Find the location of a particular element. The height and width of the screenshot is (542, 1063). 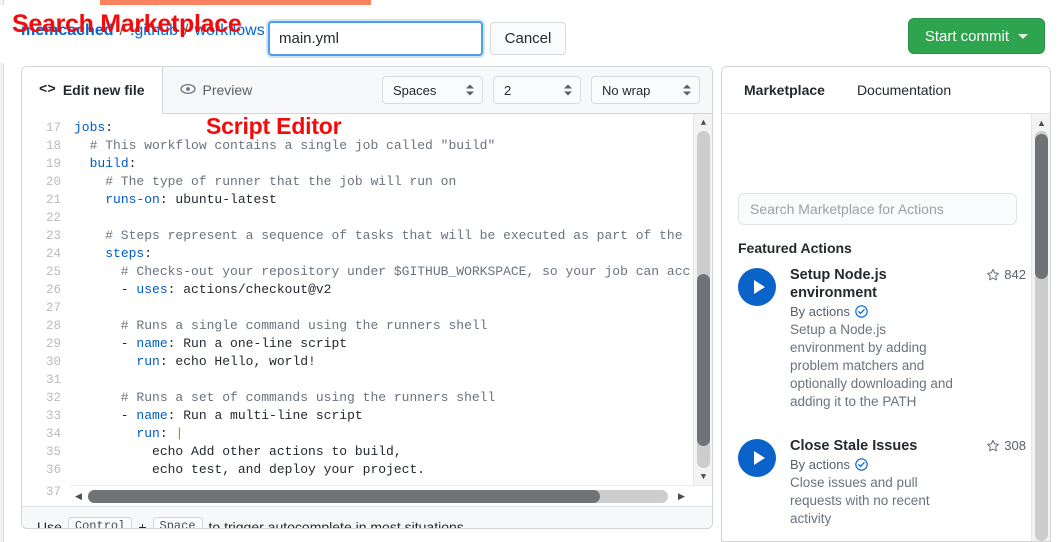

code-line: jobs: is located at coordinates (382, 128).